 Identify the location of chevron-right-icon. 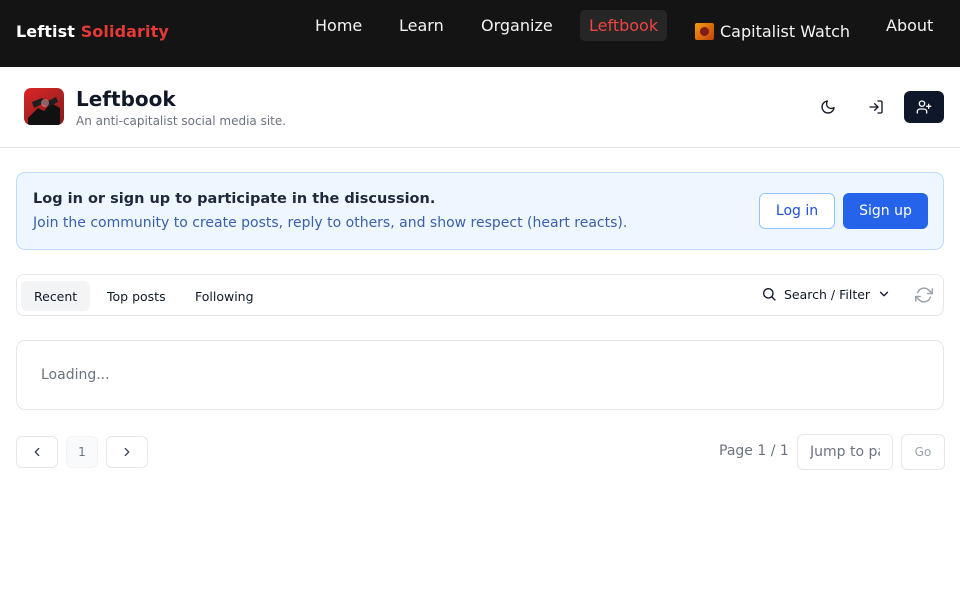
(127, 452).